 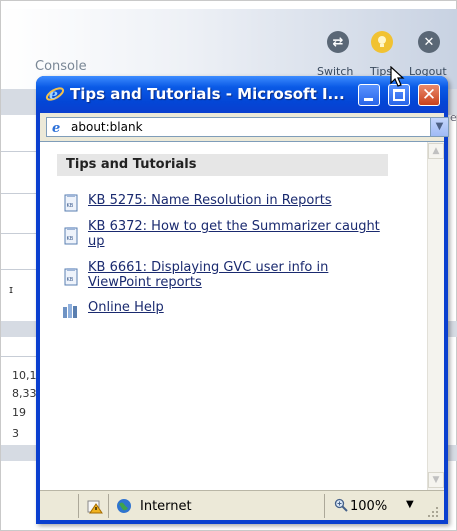 What do you see at coordinates (338, 42) in the screenshot?
I see `switch-icon: ⇄` at bounding box center [338, 42].